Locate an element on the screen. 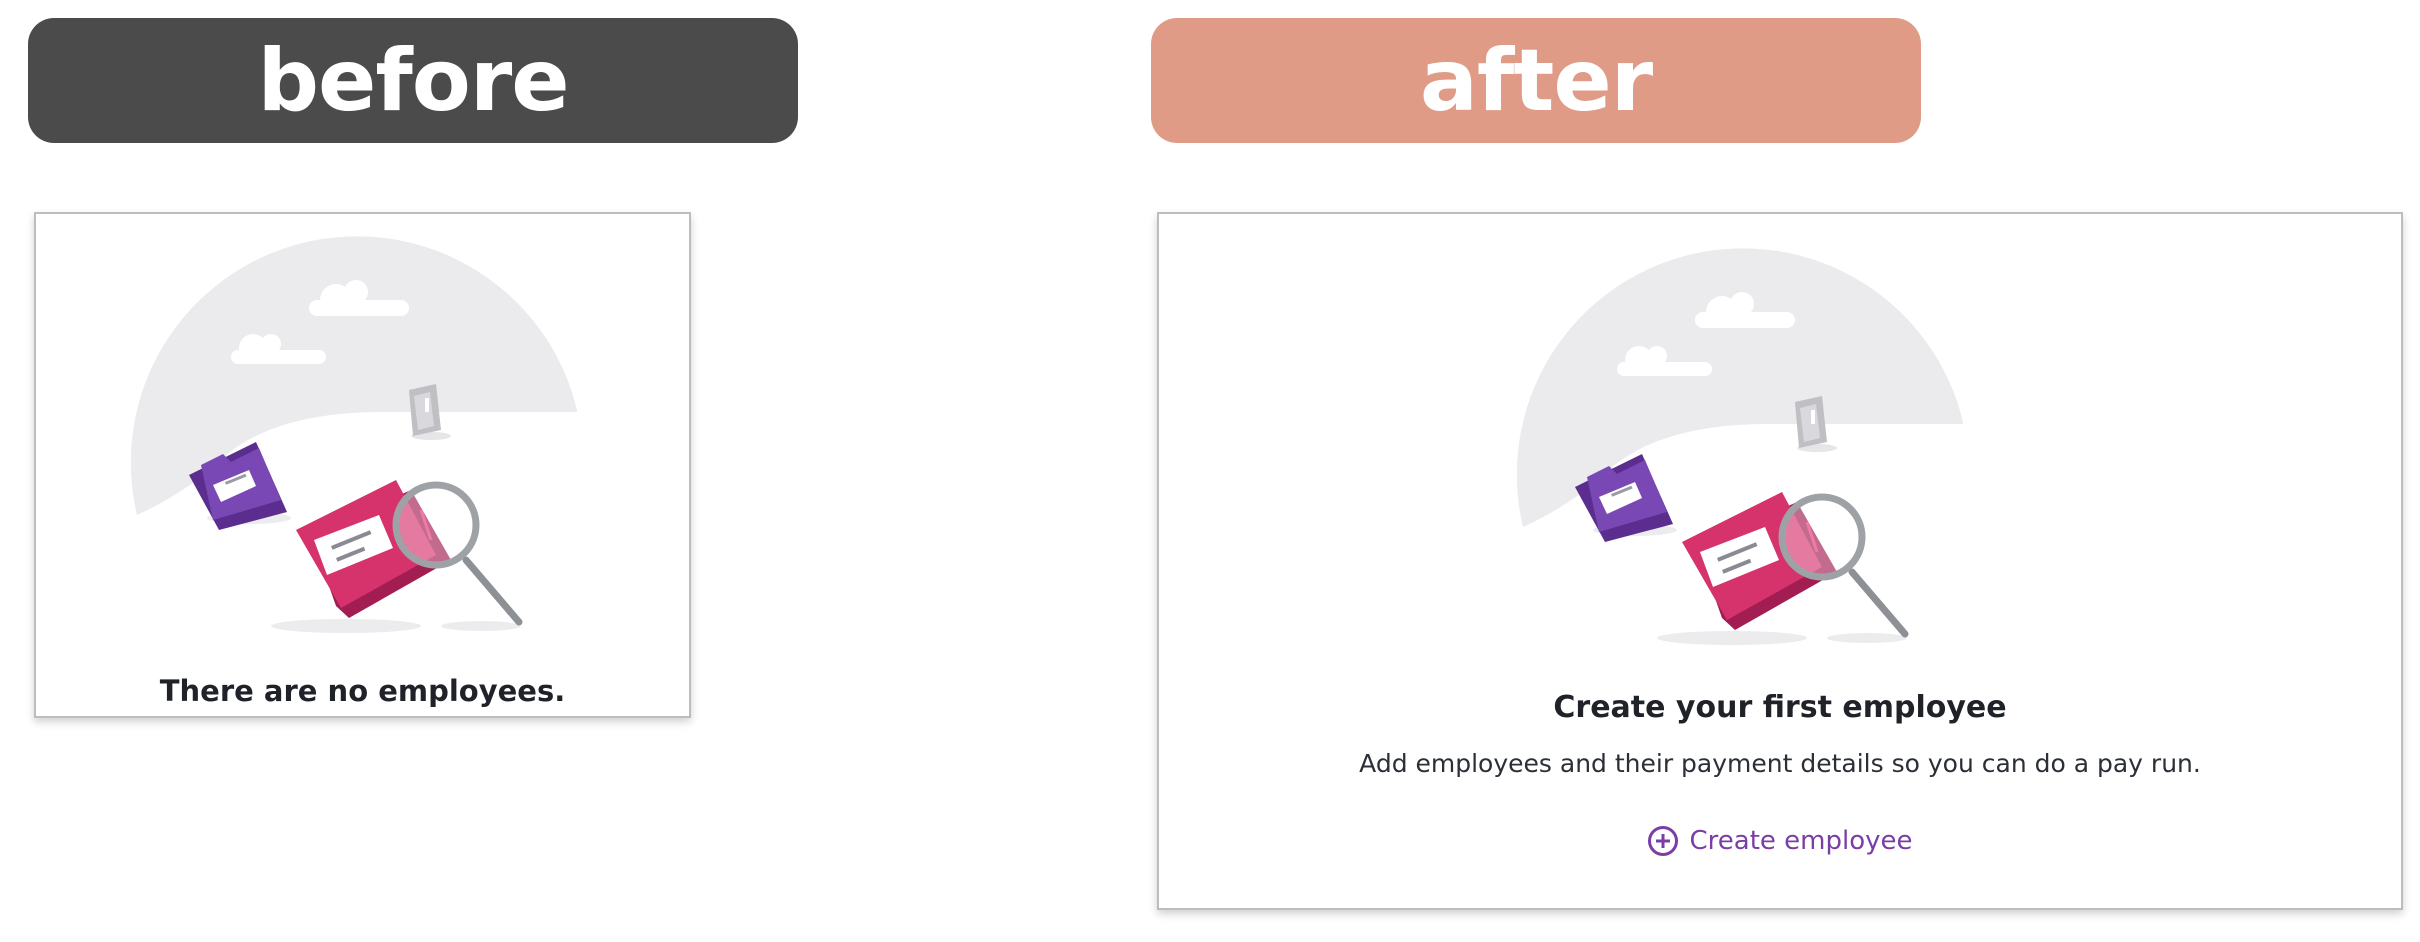  after-label: after is located at coordinates (1536, 80).